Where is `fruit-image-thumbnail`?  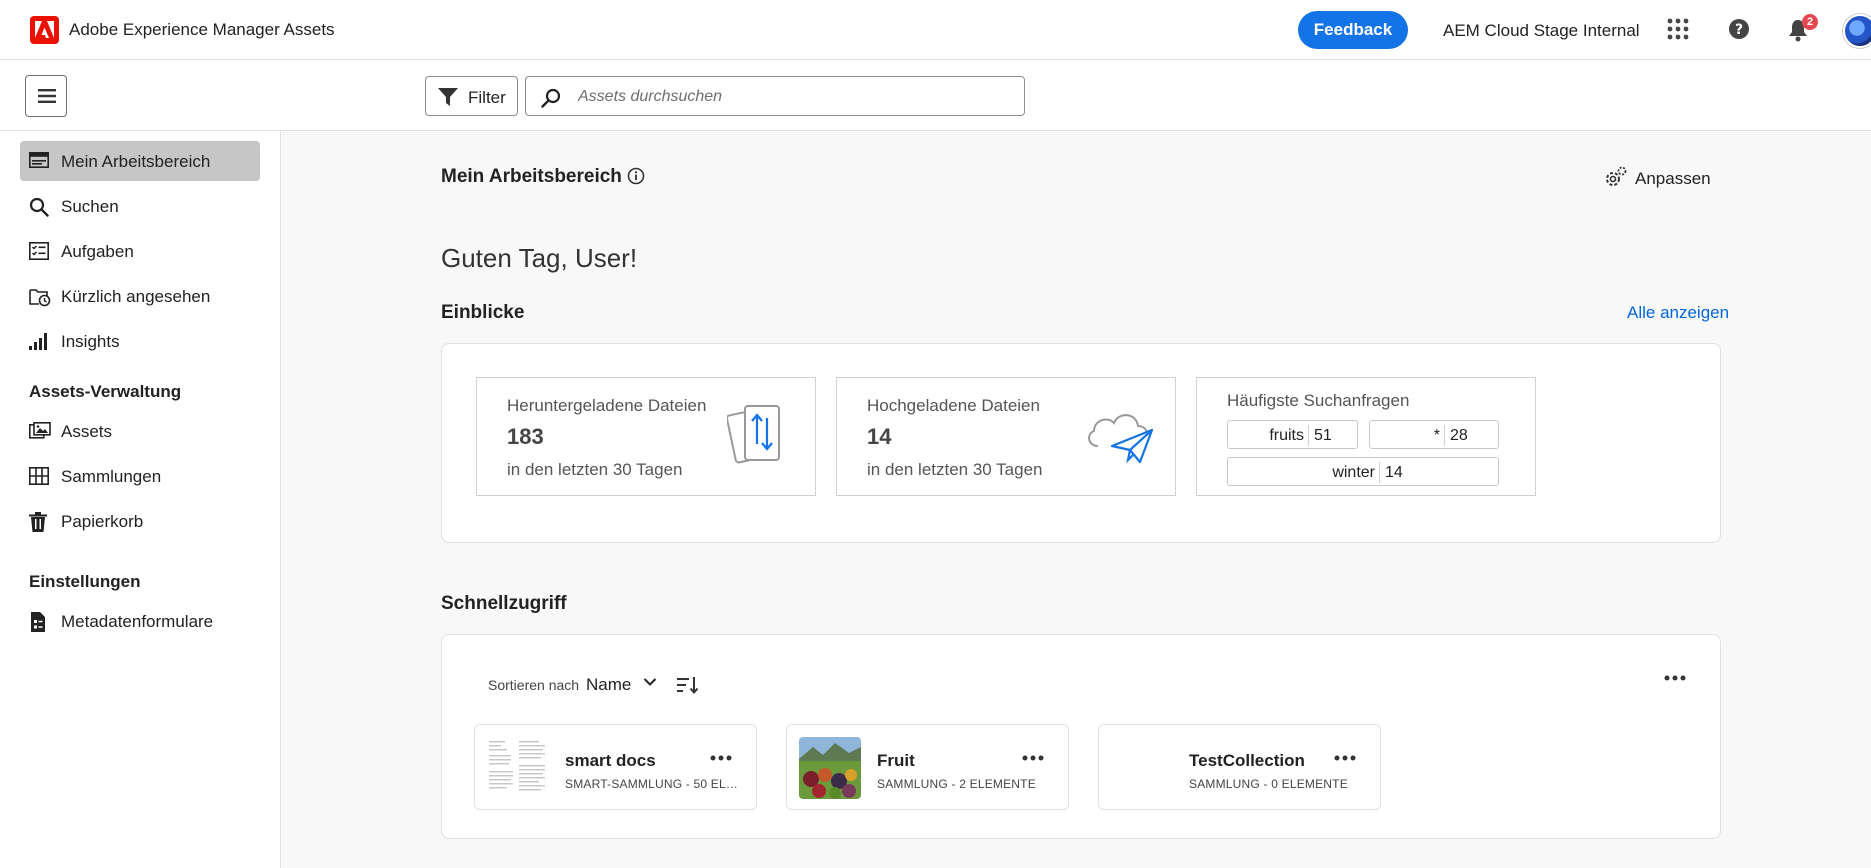
fruit-image-thumbnail is located at coordinates (830, 768).